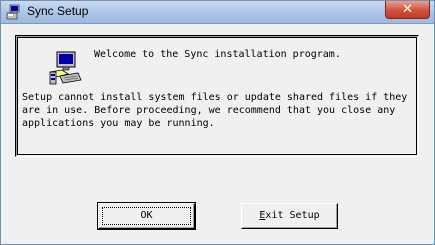 Image resolution: width=435 pixels, height=245 pixels. I want to click on window-title: Sync Setup, so click(58, 11).